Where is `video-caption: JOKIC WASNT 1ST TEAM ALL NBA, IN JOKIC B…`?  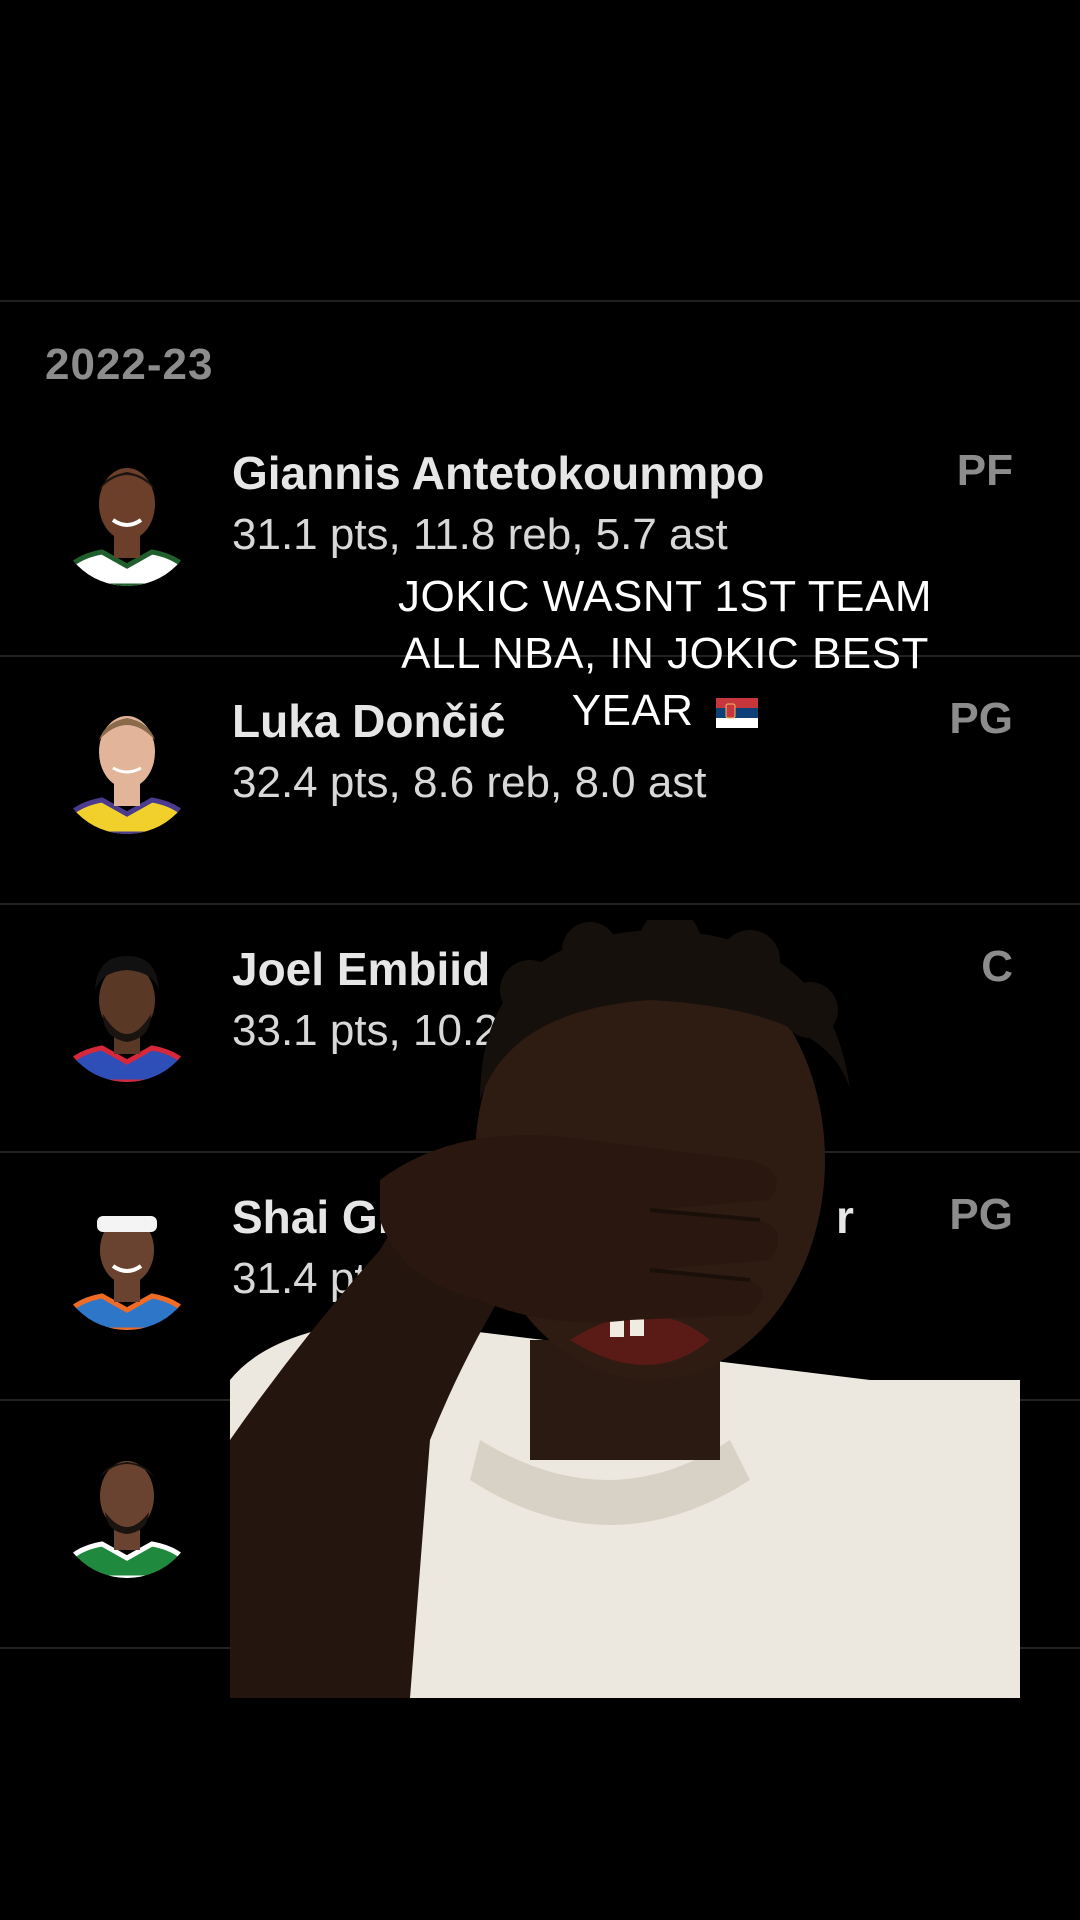
video-caption: JOKIC WASNT 1ST TEAM ALL NBA, IN JOKIC B… is located at coordinates (665, 655).